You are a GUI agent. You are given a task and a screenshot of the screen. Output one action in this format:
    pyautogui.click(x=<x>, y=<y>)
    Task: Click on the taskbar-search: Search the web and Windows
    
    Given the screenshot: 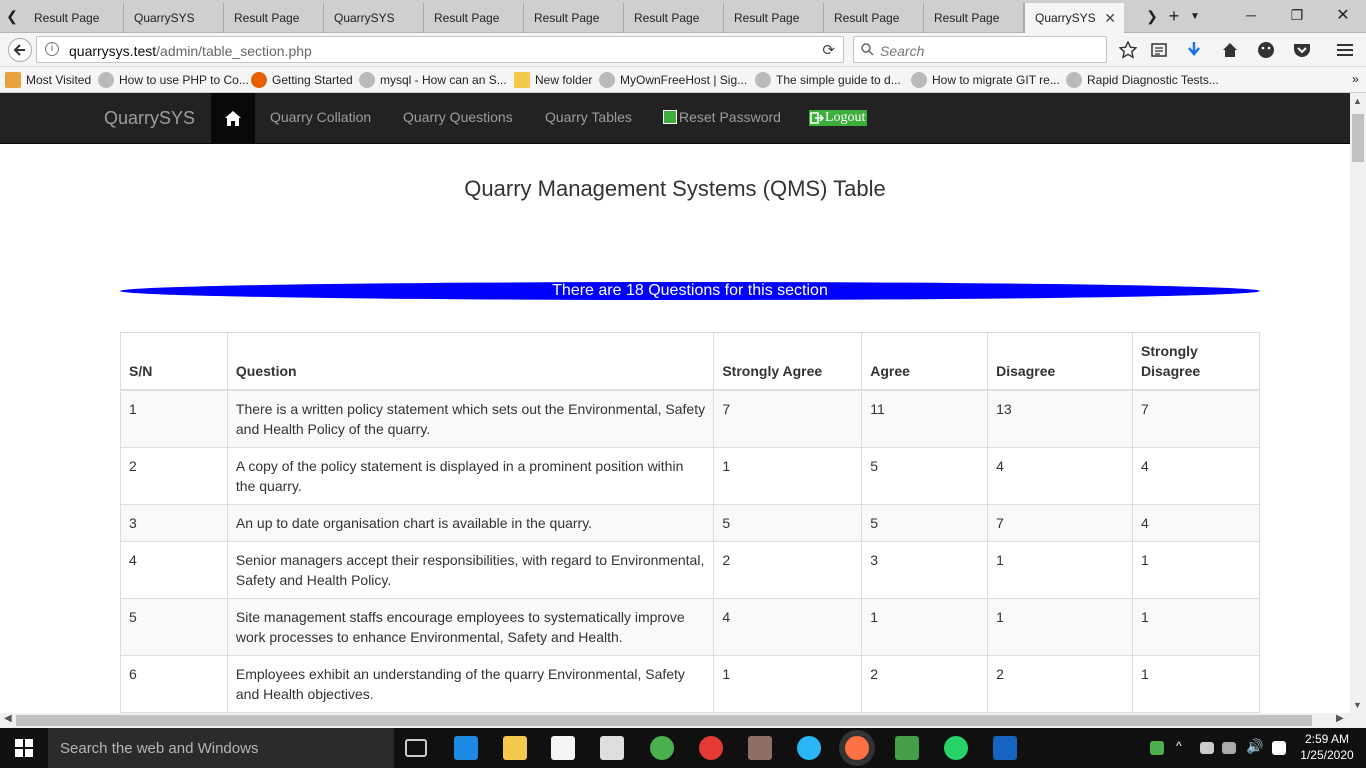 What is the action you would take?
    pyautogui.click(x=221, y=748)
    